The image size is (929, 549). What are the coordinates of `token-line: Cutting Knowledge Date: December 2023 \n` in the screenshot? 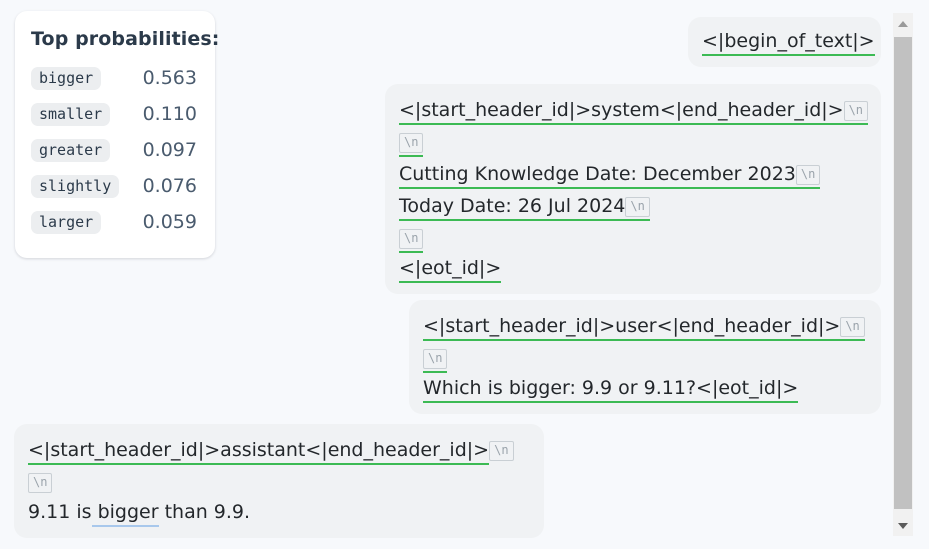 It's located at (633, 173).